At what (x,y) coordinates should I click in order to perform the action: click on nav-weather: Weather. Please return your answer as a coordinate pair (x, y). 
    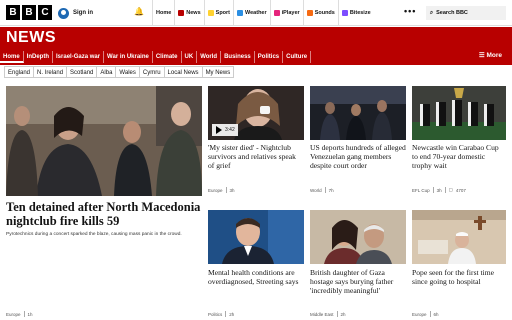
    Looking at the image, I should click on (251, 13).